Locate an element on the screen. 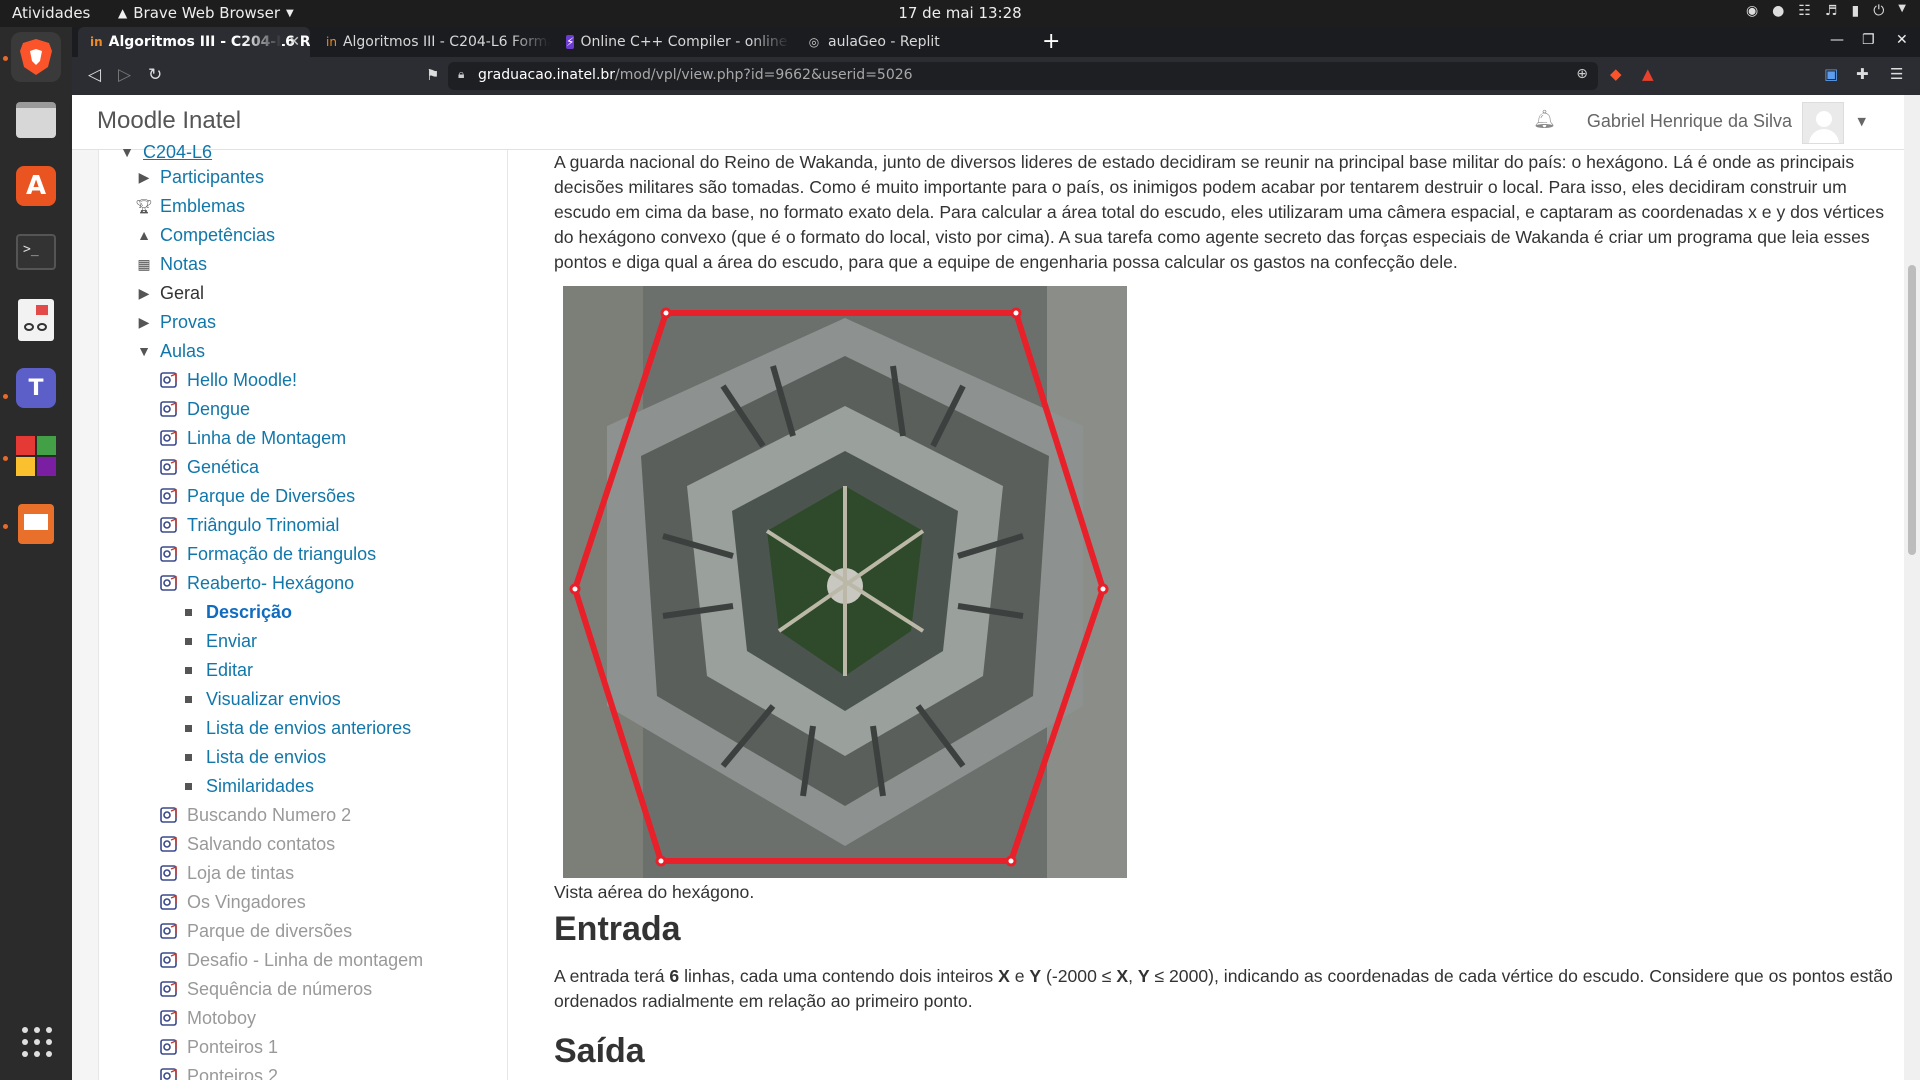 The height and width of the screenshot is (1080, 1920). nav-competencias: ▲ Competências is located at coordinates (204, 235).